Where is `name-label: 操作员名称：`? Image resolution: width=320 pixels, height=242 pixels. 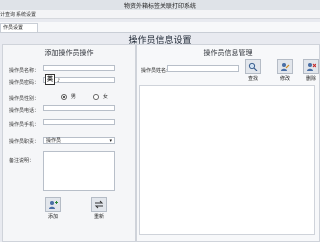
name-label: 操作员名称： is located at coordinates (24, 71).